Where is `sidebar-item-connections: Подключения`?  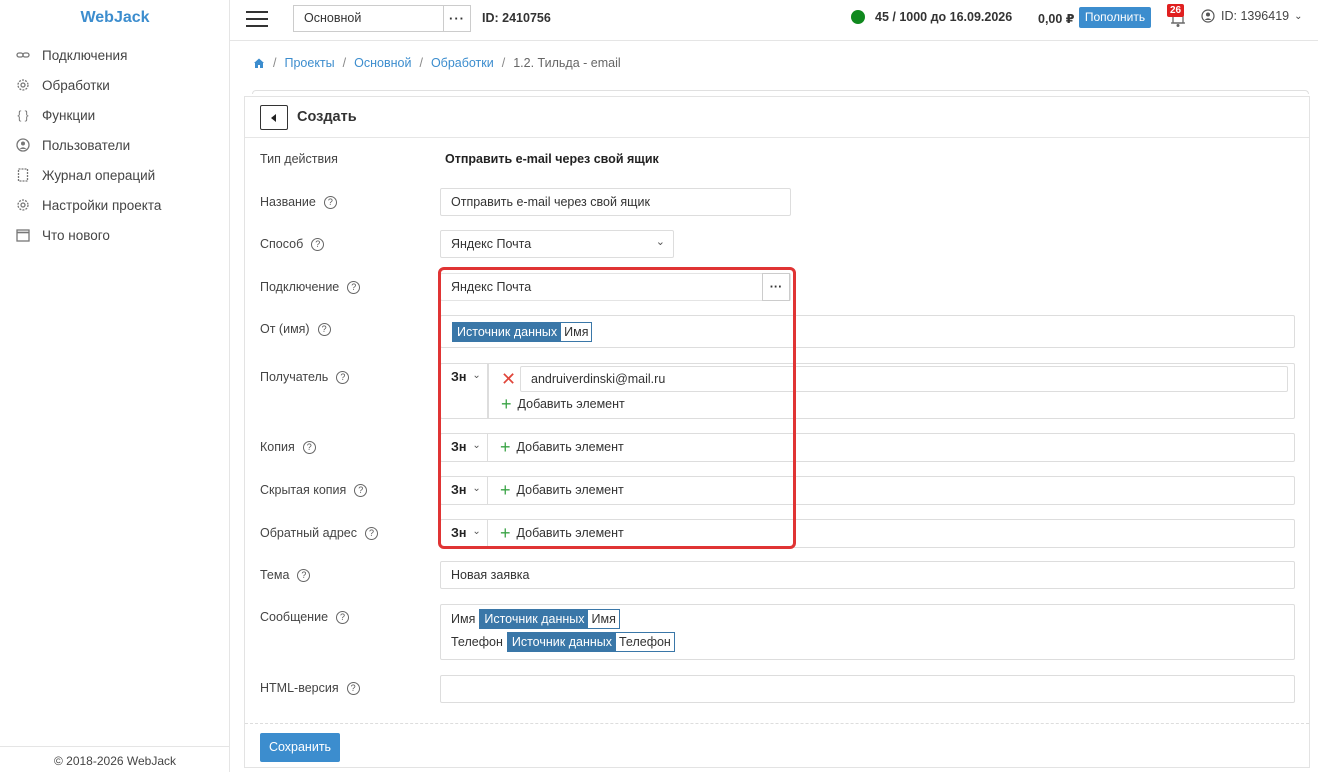
sidebar-item-connections: Подключения is located at coordinates (115, 55).